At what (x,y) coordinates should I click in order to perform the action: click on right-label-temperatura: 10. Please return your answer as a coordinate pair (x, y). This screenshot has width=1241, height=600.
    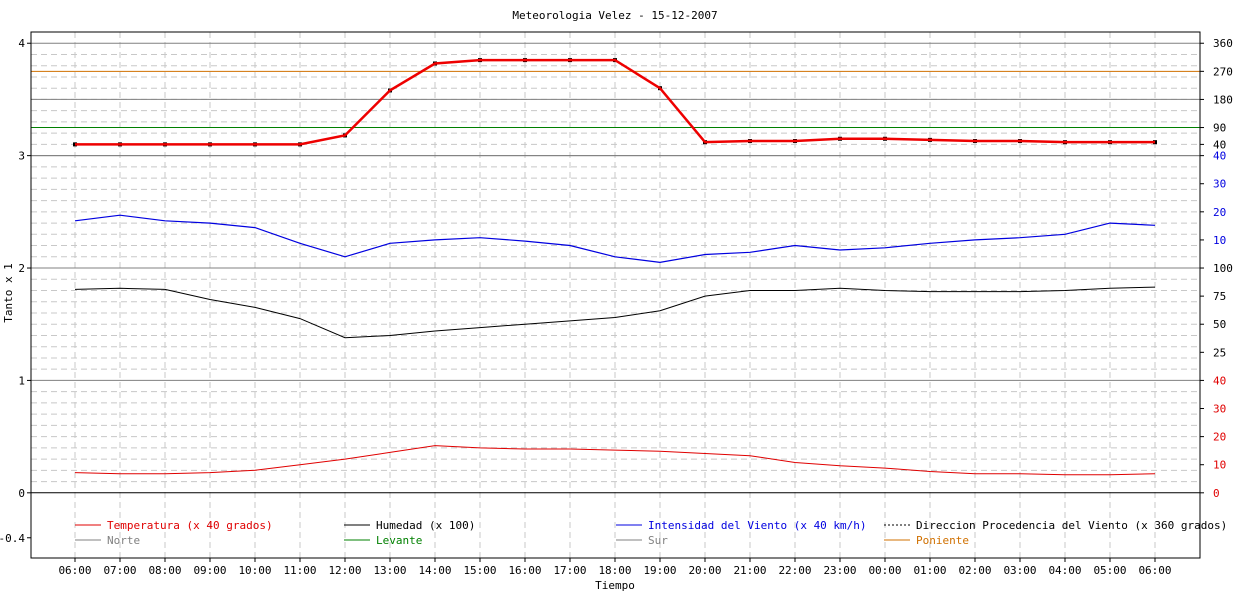
    Looking at the image, I should click on (1219, 465).